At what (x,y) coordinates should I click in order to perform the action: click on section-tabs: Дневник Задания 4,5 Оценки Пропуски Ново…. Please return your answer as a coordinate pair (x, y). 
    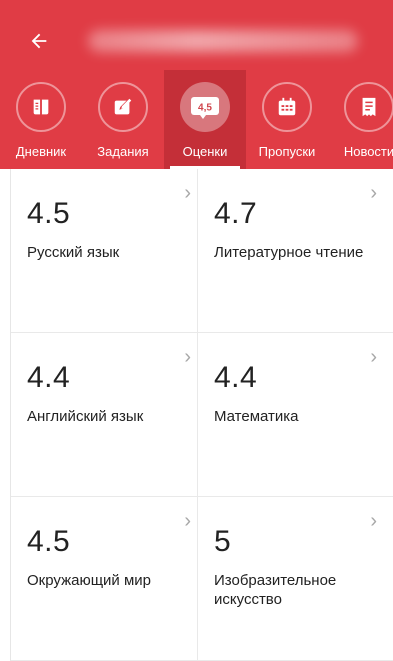
    Looking at the image, I should click on (196, 119).